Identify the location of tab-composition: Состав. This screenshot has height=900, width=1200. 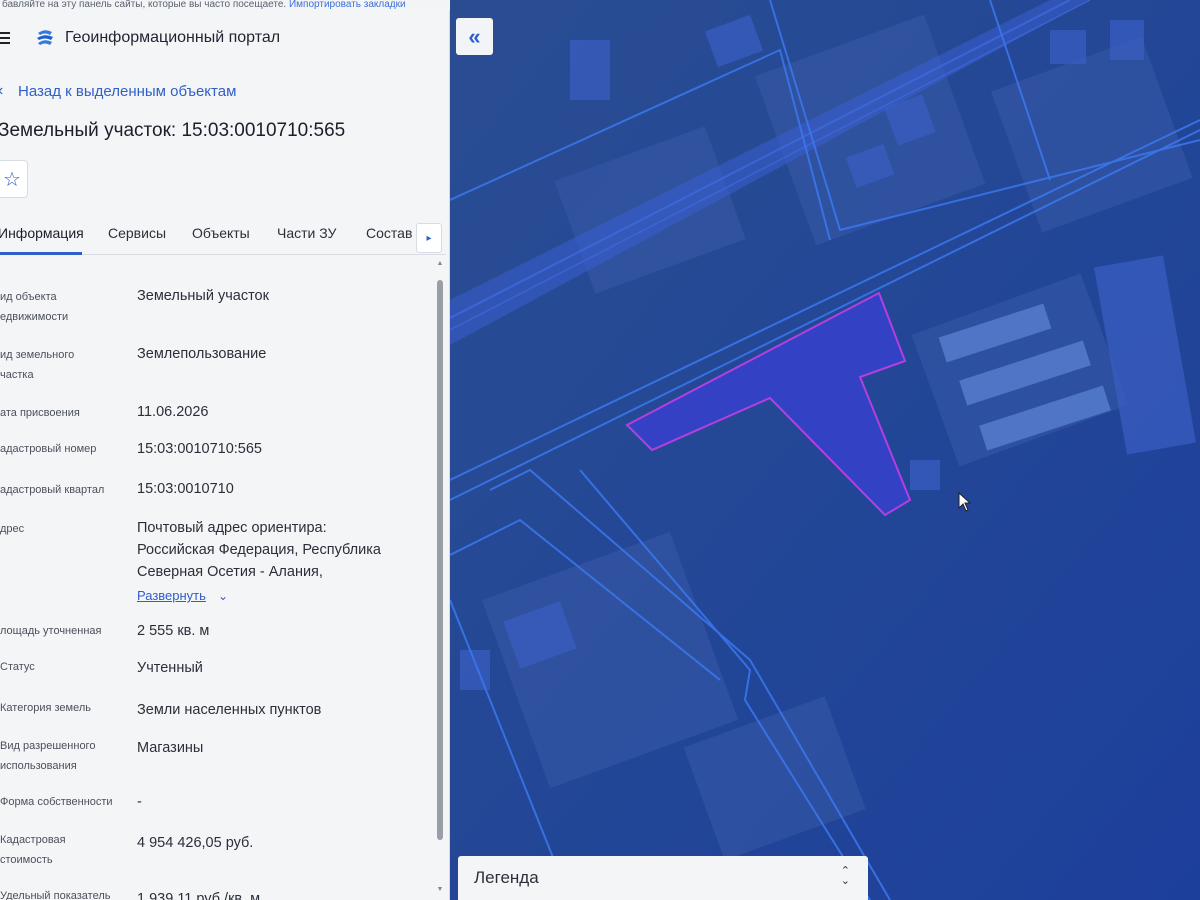
(389, 233).